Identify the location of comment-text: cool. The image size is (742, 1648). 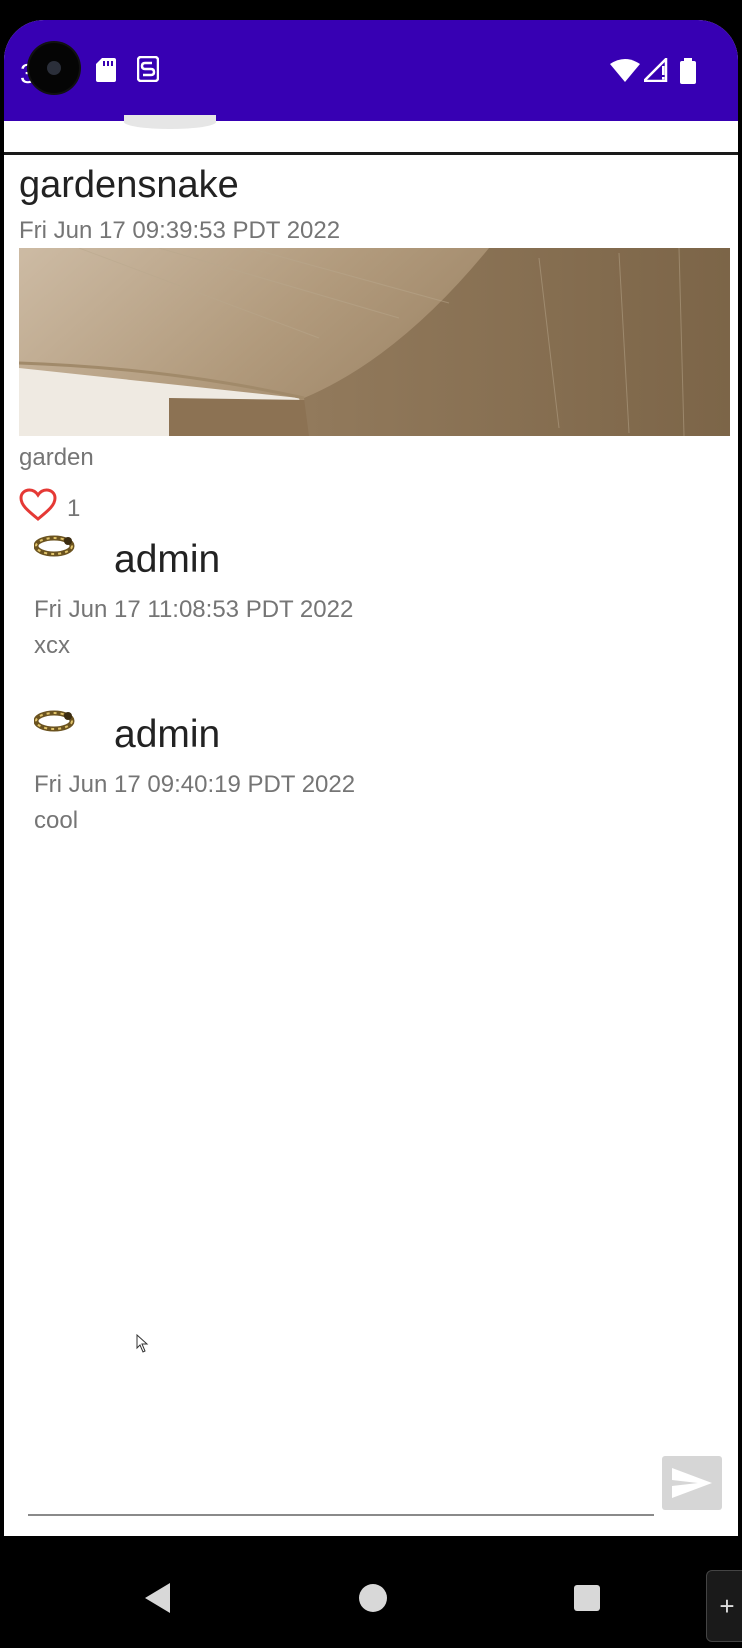
(56, 820).